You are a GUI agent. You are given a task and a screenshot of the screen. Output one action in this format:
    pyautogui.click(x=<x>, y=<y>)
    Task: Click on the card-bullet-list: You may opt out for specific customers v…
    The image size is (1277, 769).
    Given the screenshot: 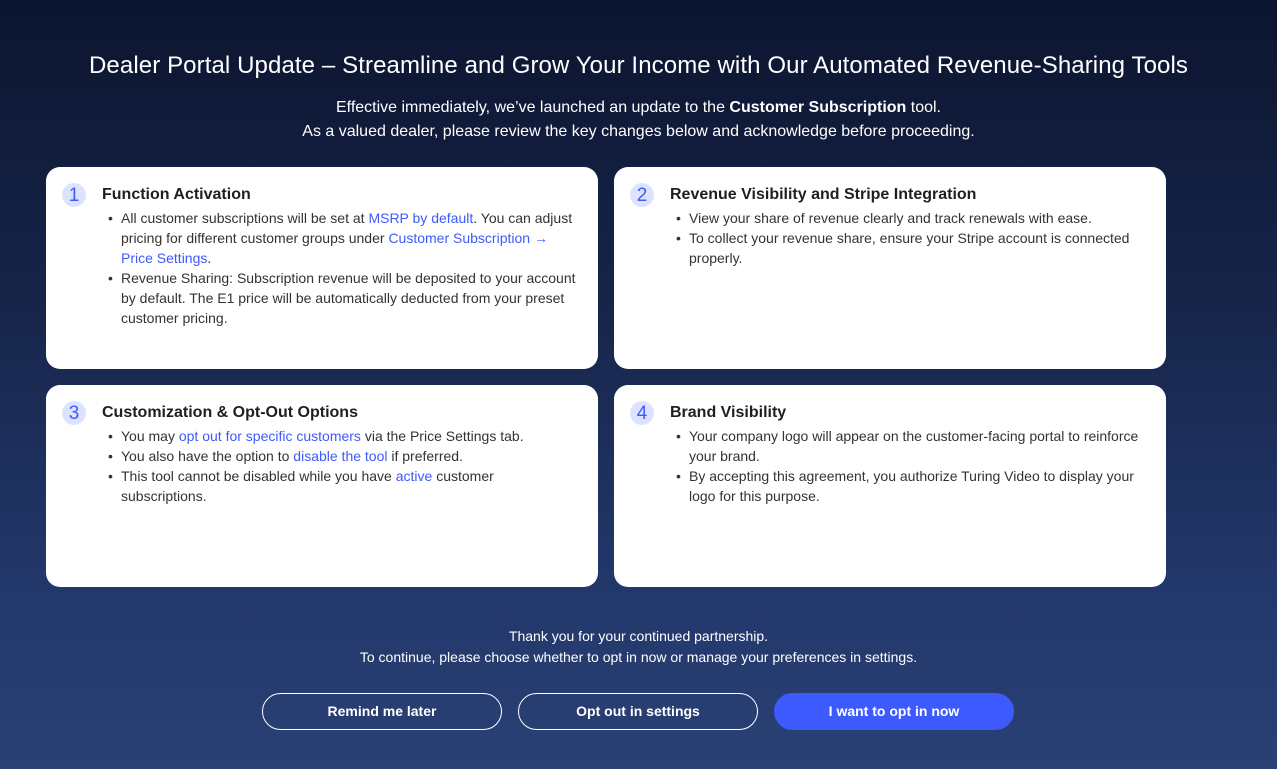 What is the action you would take?
    pyautogui.click(x=343, y=466)
    